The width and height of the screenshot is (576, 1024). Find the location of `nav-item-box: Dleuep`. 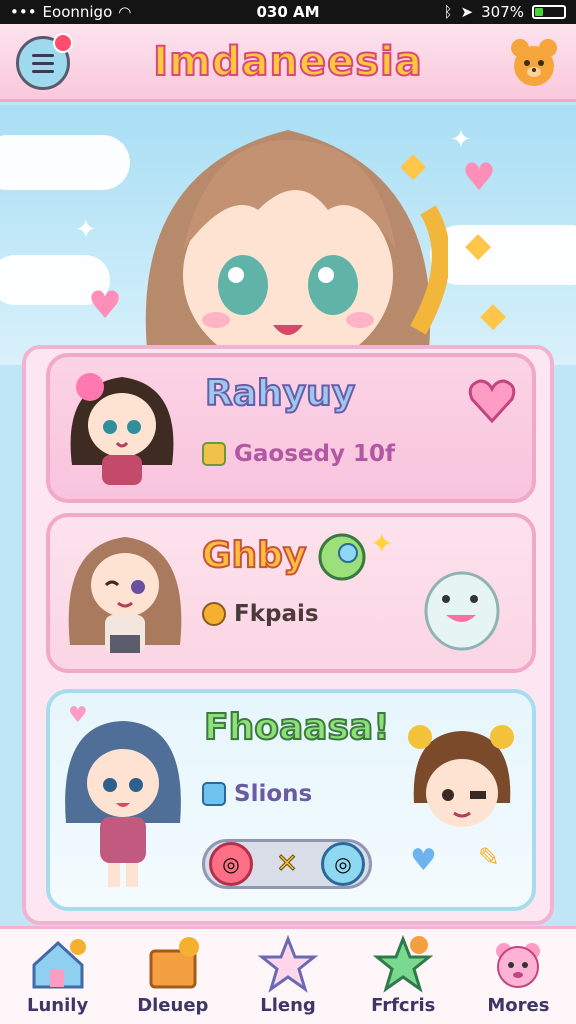

nav-item-box: Dleuep is located at coordinates (172, 976).